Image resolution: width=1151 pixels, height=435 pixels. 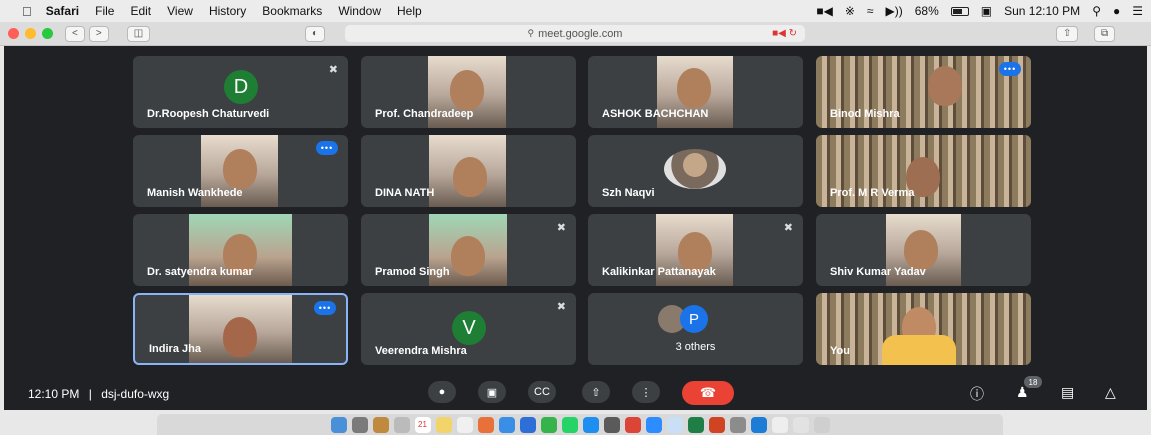 I want to click on bluetooth-icon: ※, so click(x=850, y=11).